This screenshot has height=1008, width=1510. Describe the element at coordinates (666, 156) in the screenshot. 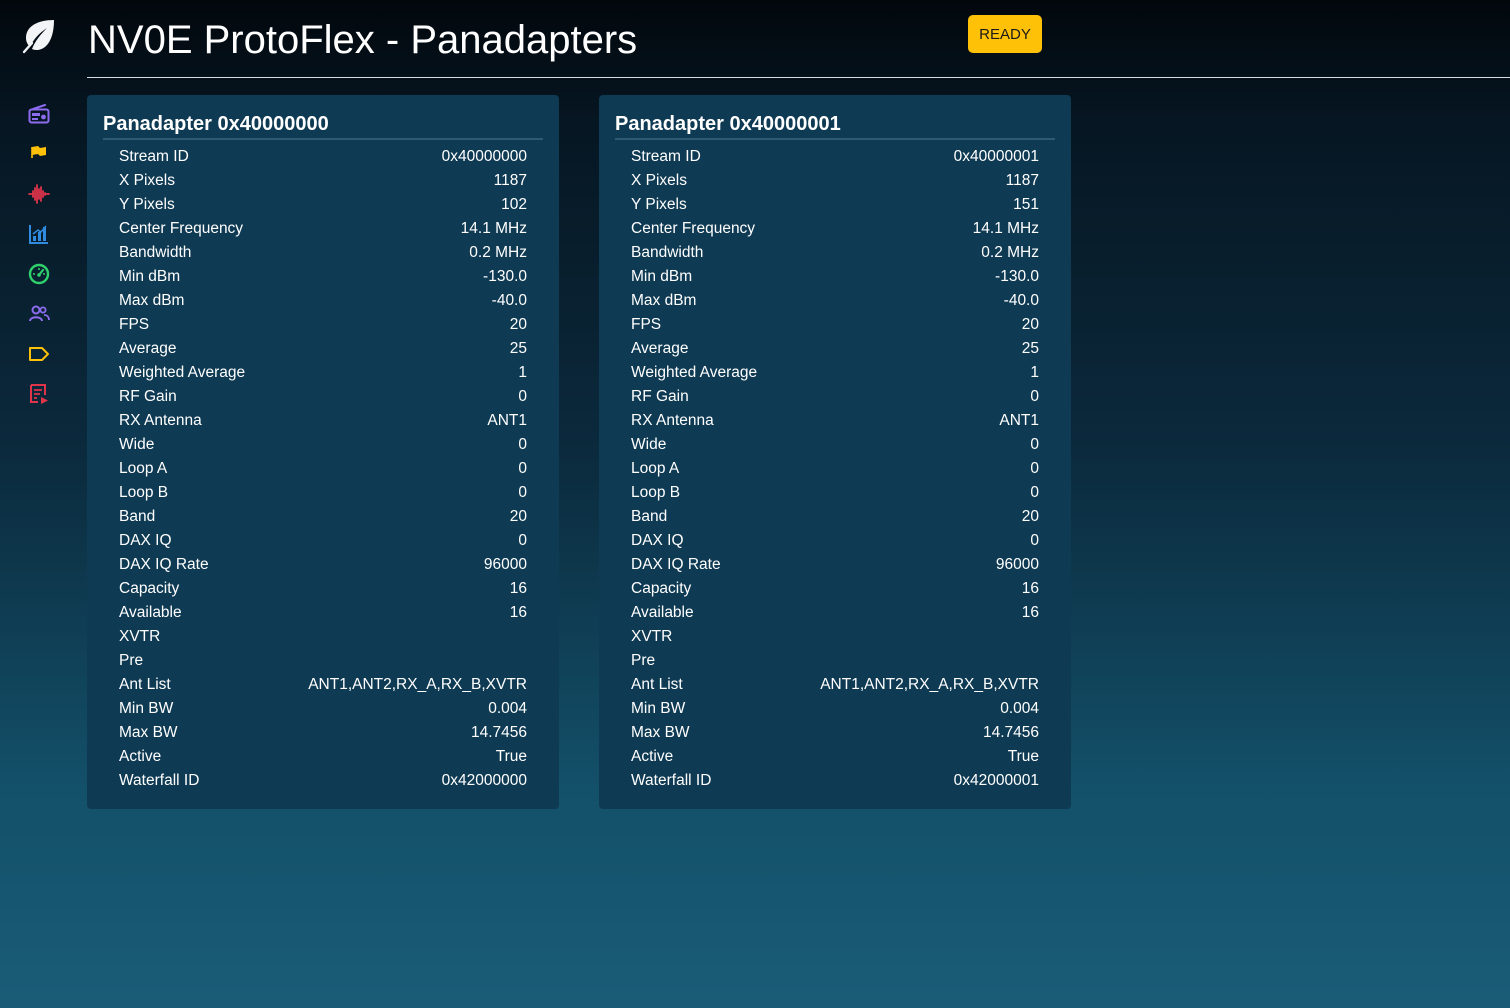

I see `property-label: Stream ID` at that location.